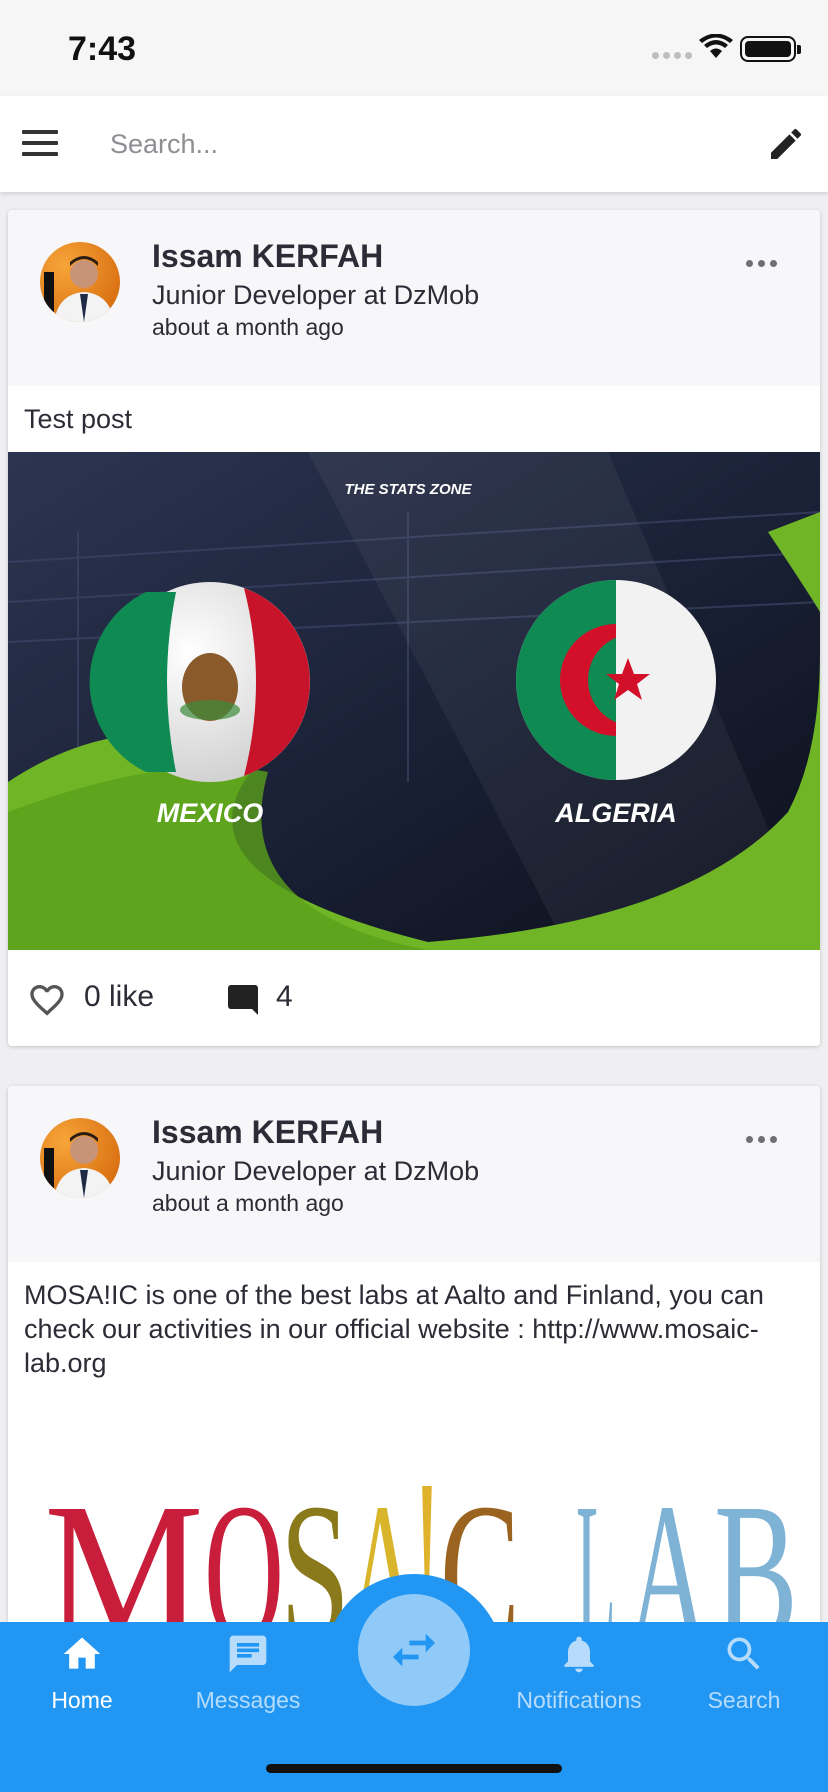  I want to click on comment-count: 4, so click(284, 997).